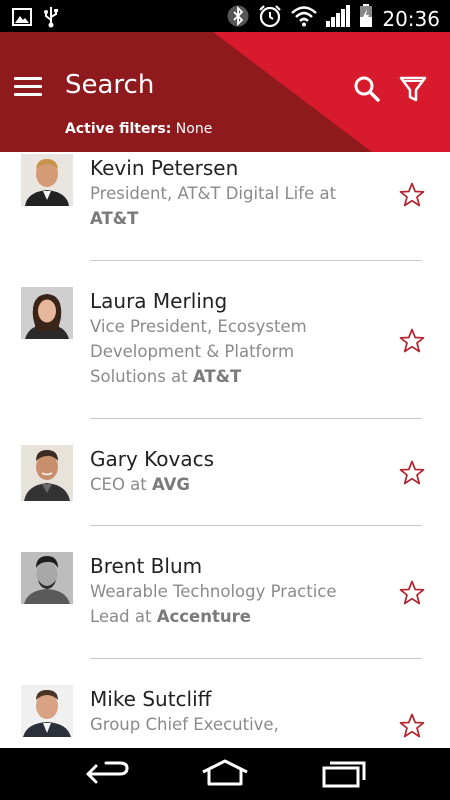  I want to click on battery-icon, so click(366, 18).